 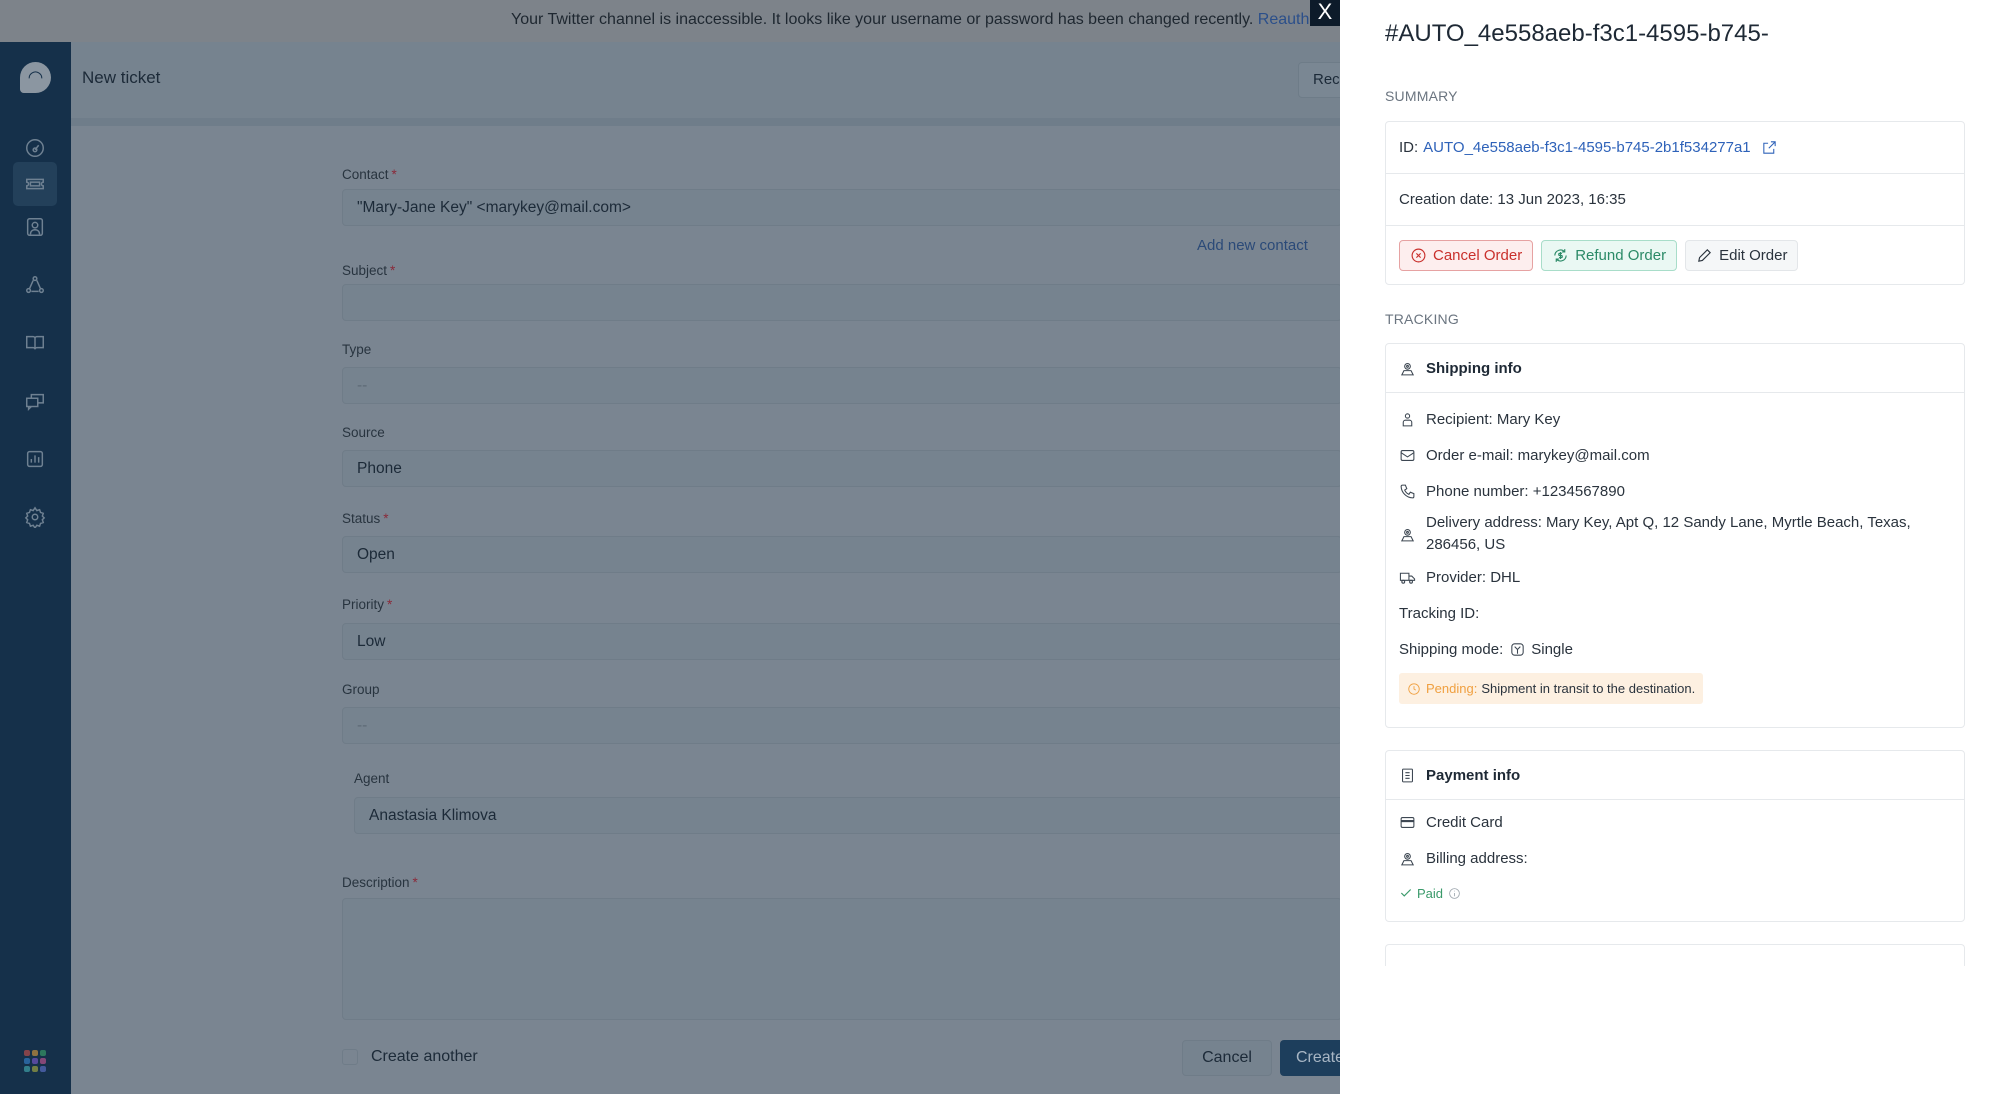 What do you see at coordinates (1421, 96) in the screenshot?
I see `summary-heading: SUMMARY` at bounding box center [1421, 96].